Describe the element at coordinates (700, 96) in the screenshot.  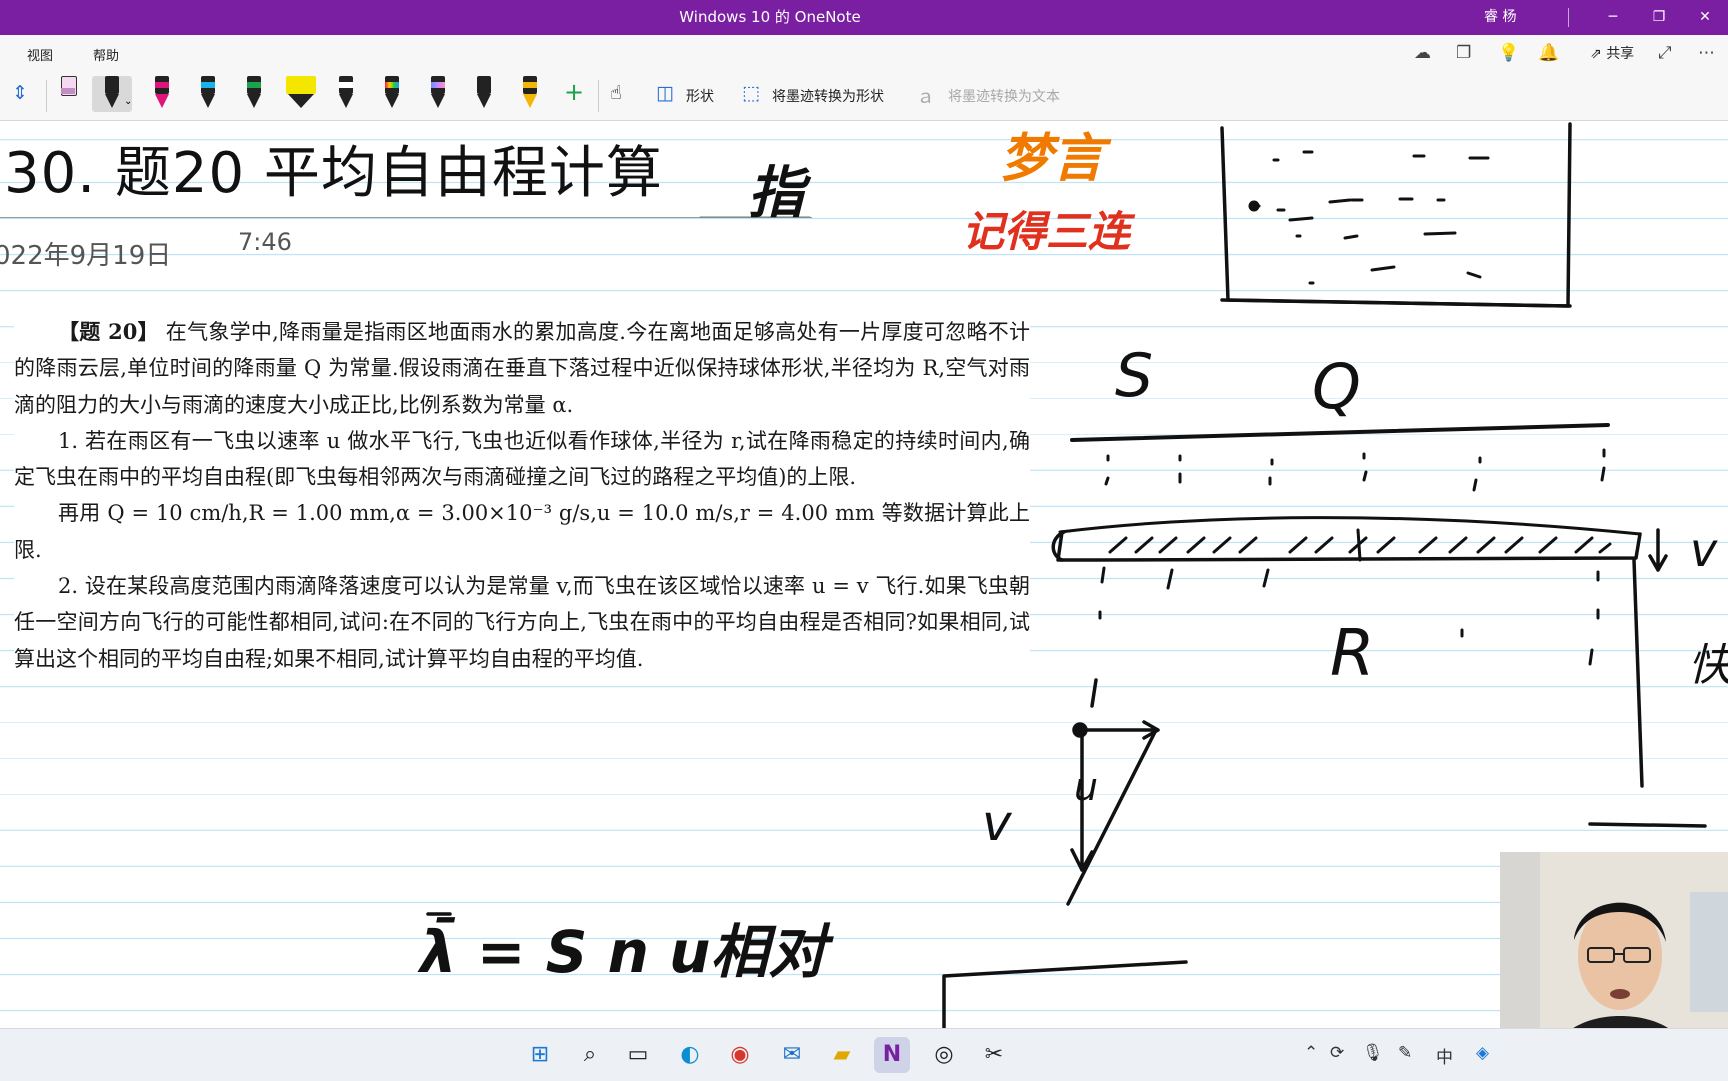
I see `shapes-button: 形状` at that location.